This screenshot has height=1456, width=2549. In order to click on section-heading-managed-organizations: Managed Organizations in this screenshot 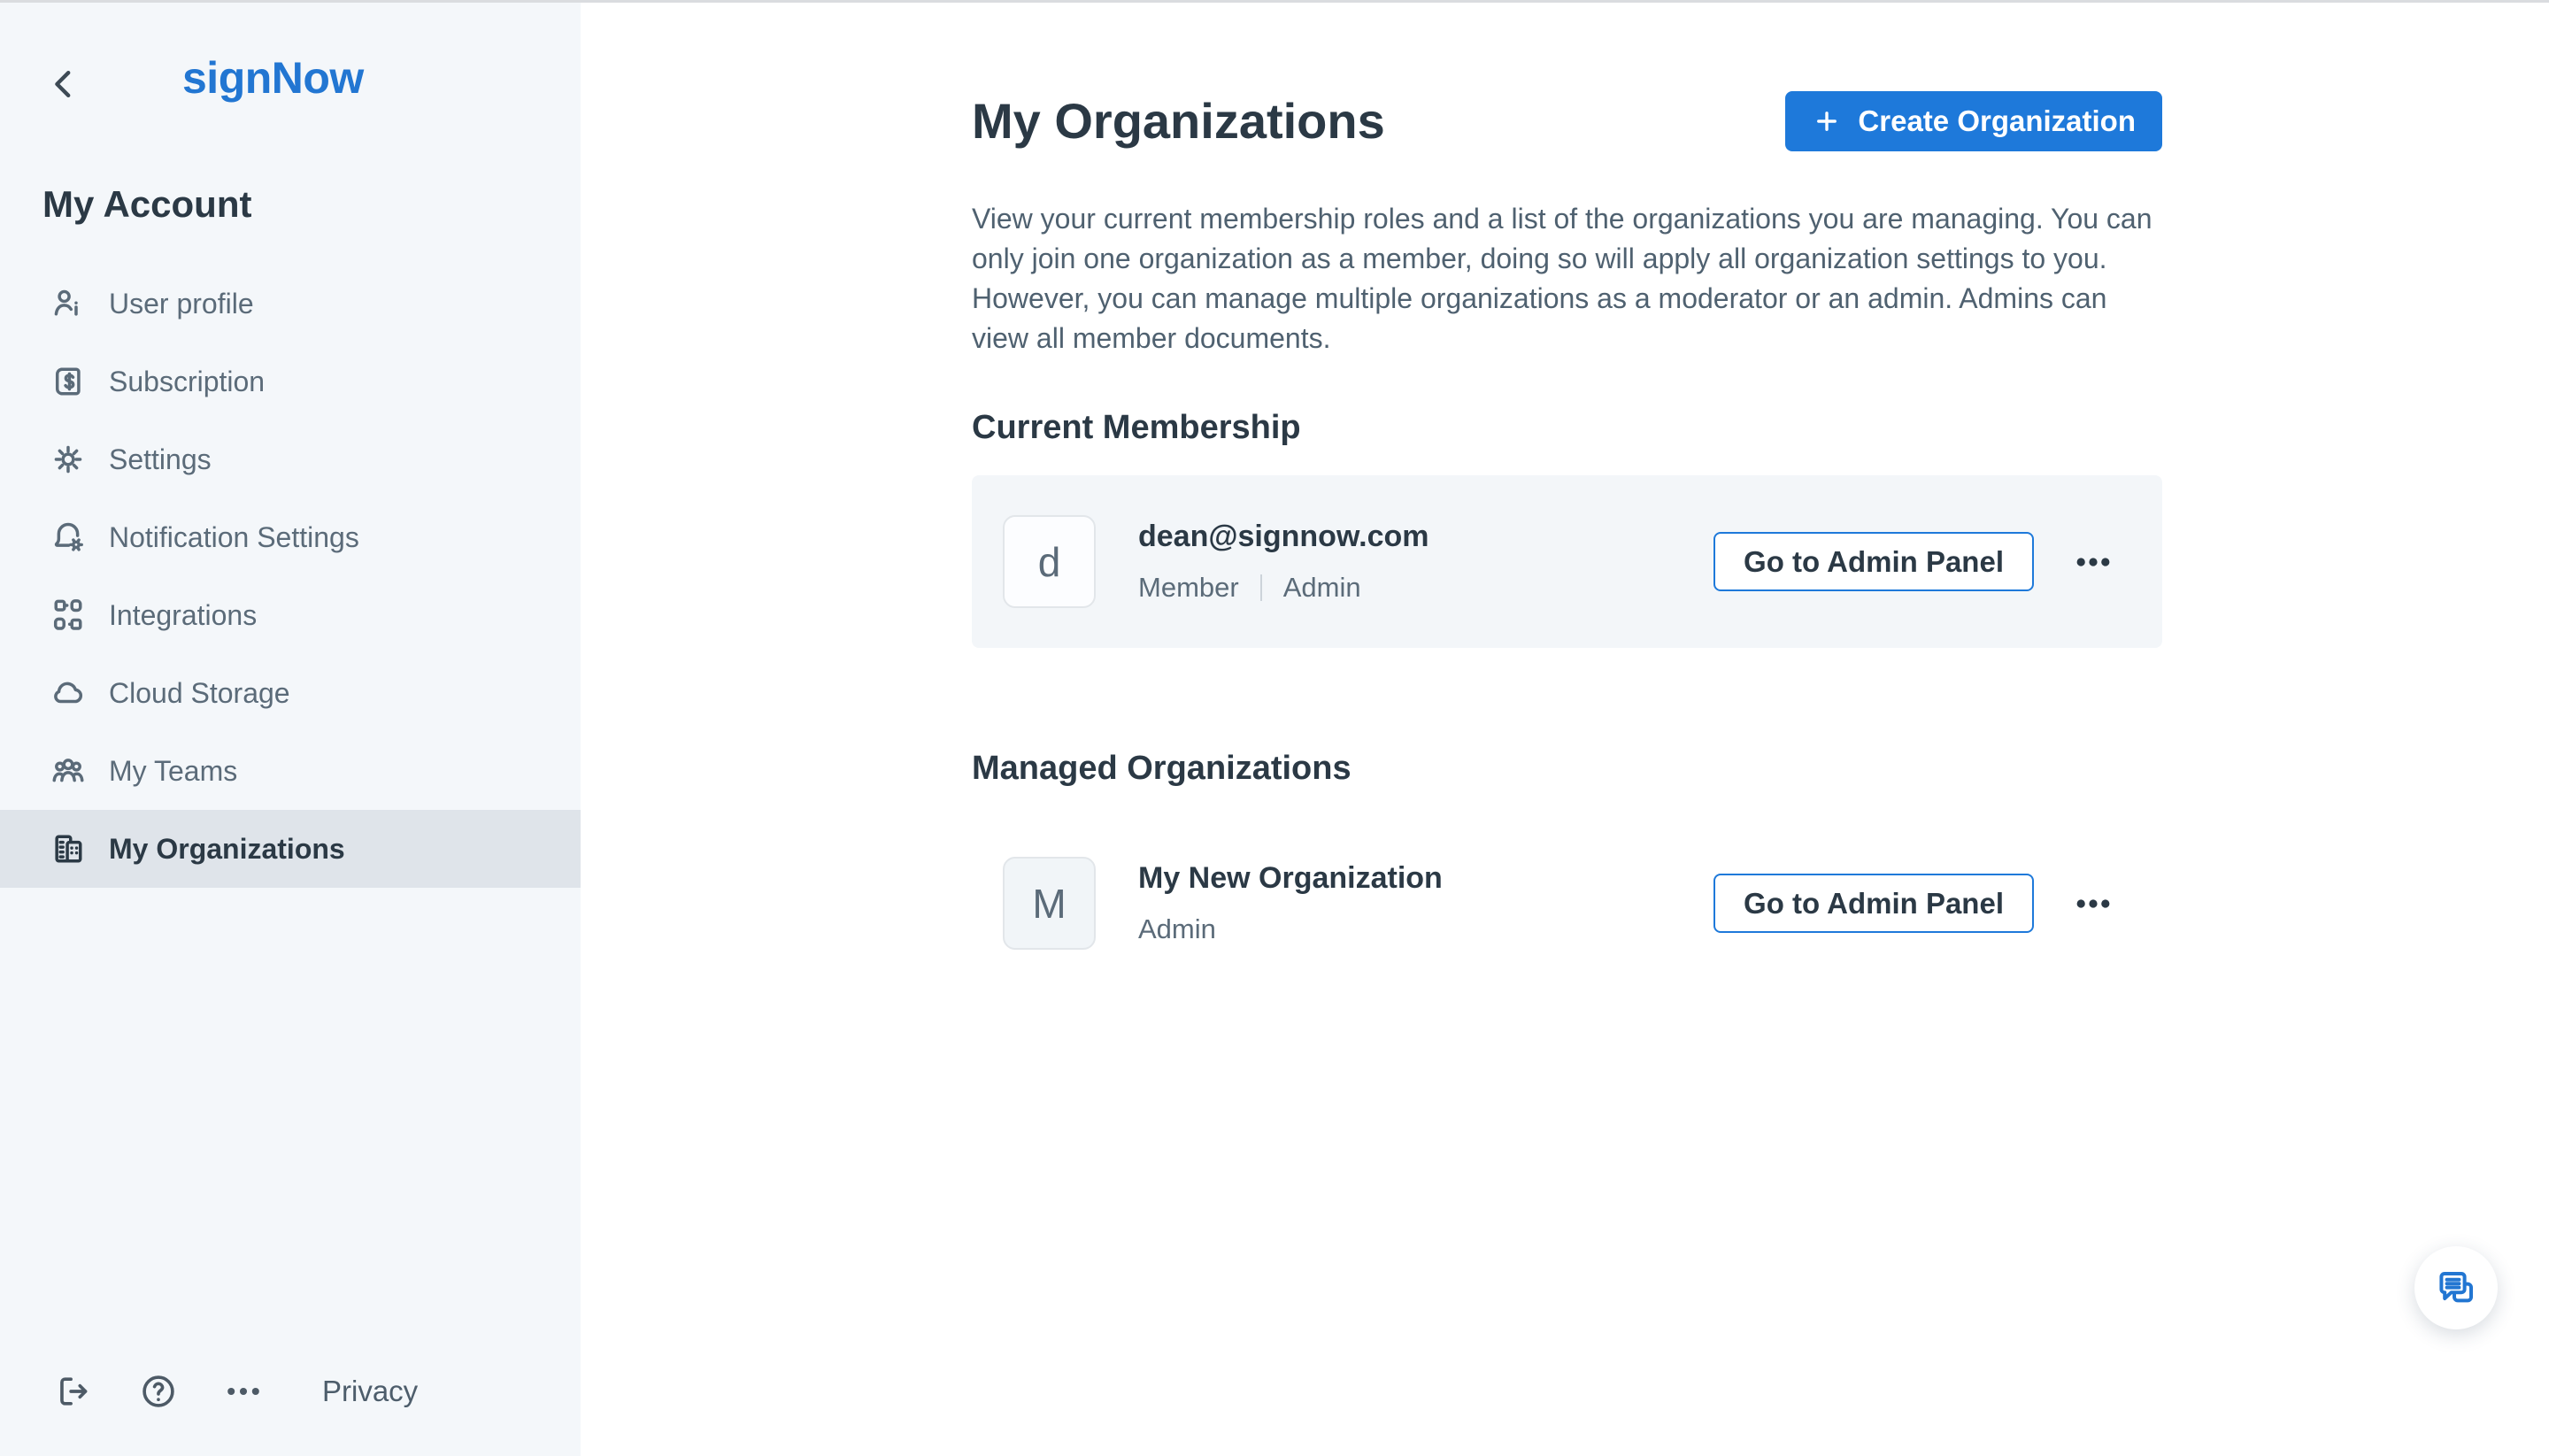, I will do `click(1162, 768)`.